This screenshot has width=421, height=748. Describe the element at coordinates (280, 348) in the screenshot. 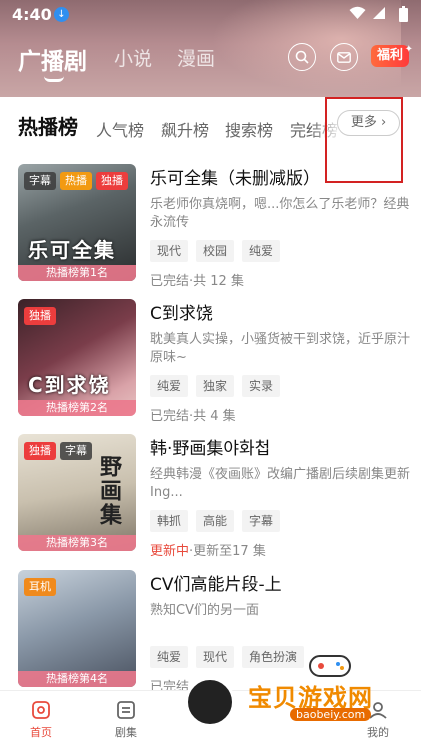

I see `item-description: 耽美真人实操，小骚货被干到求饶，近乎原汁原味~` at that location.